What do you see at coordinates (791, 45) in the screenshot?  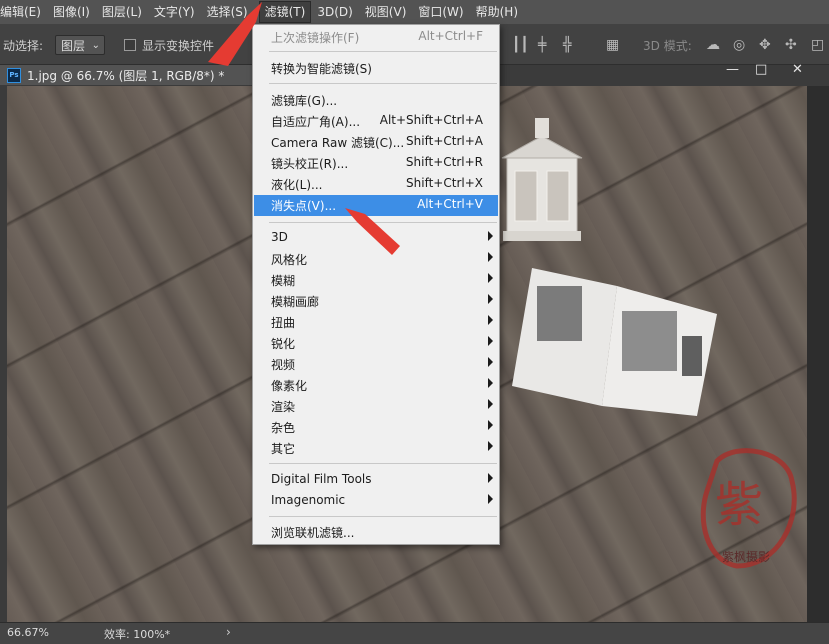 I see `slide-3d-icon: ✣` at bounding box center [791, 45].